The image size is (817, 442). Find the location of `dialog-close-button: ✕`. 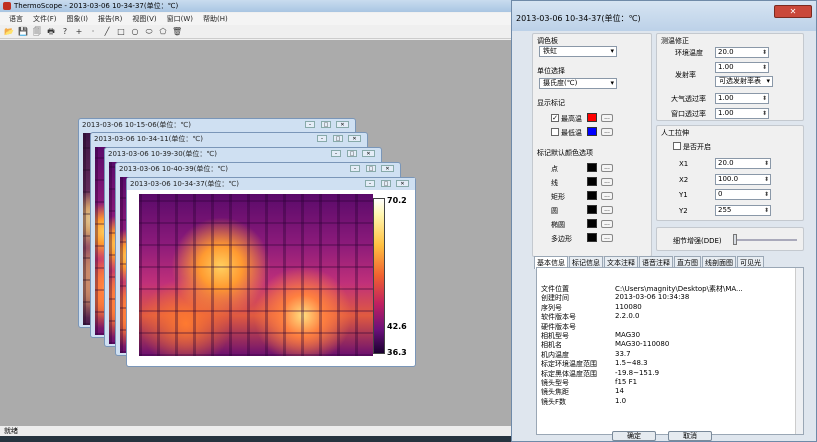

dialog-close-button: ✕ is located at coordinates (793, 11).